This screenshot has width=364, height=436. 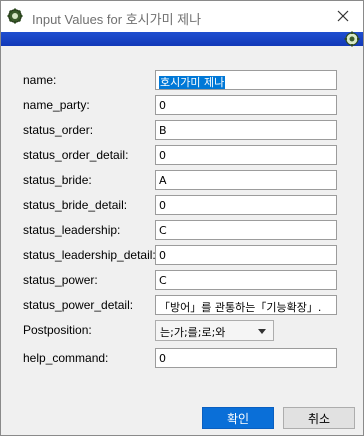 What do you see at coordinates (76, 155) in the screenshot?
I see `field-label: status_order_detail:` at bounding box center [76, 155].